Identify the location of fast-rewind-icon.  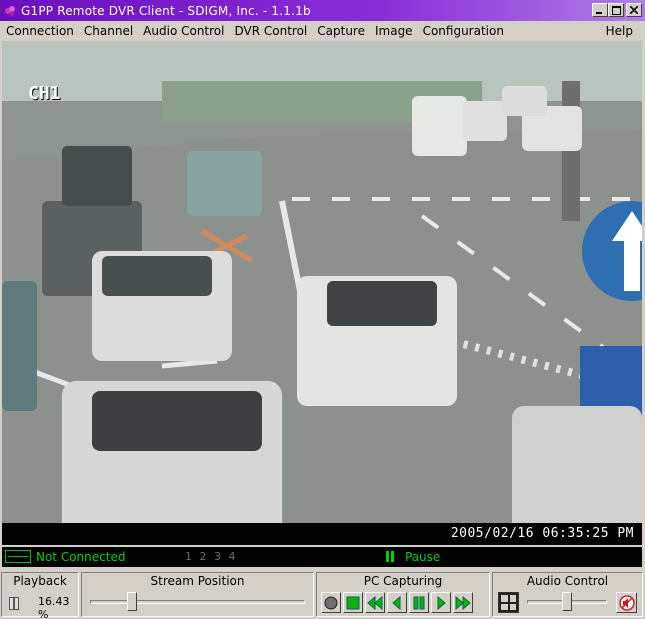
(375, 602).